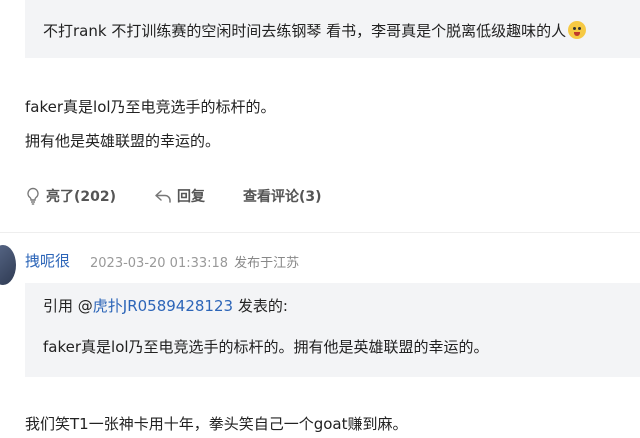 The height and width of the screenshot is (438, 640). I want to click on emoji-icon, so click(577, 30).